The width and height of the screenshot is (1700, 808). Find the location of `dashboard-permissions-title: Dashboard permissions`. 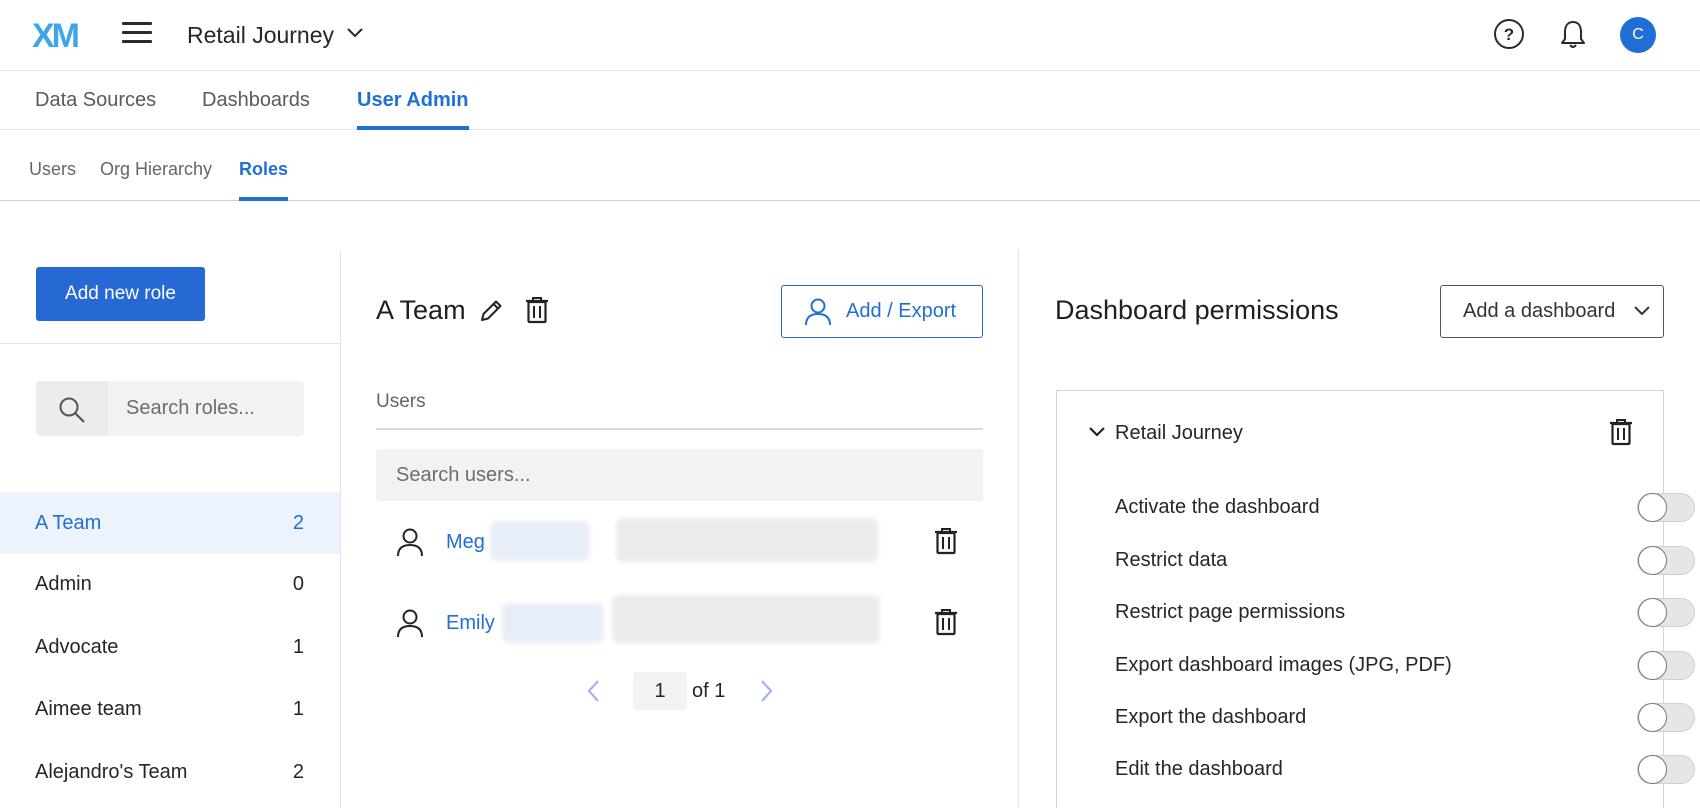

dashboard-permissions-title: Dashboard permissions is located at coordinates (1197, 310).